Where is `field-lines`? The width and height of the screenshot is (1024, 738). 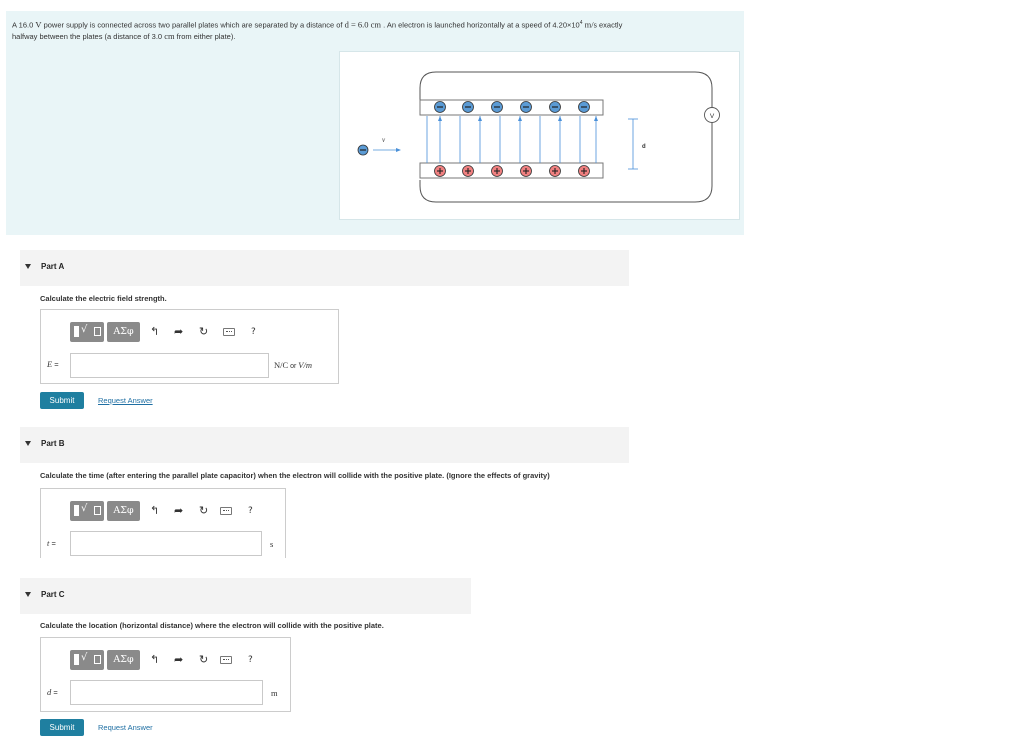 field-lines is located at coordinates (511, 139).